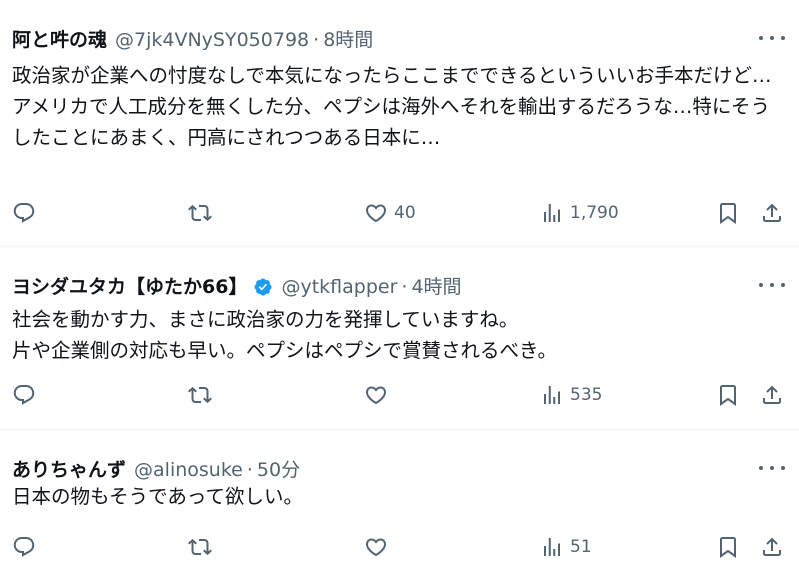 The image size is (799, 588). I want to click on views-button: 535, so click(571, 395).